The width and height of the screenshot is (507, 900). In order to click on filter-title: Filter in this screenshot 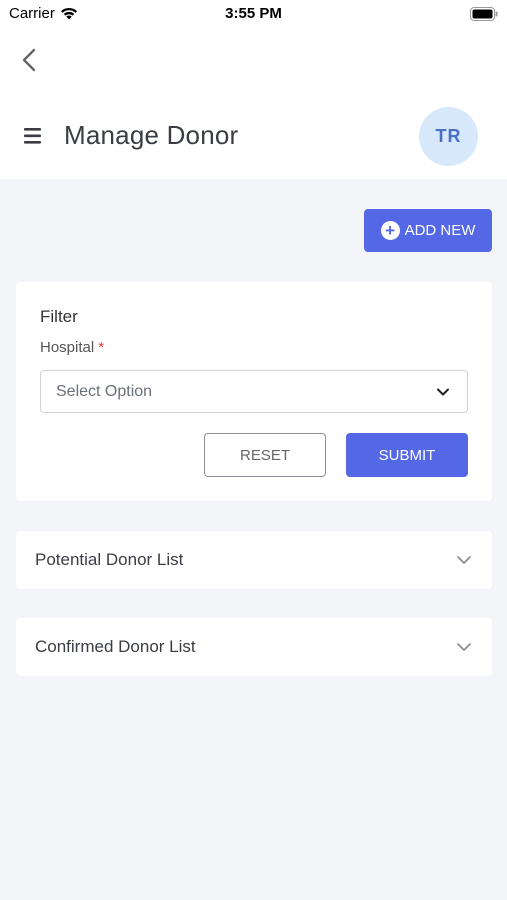, I will do `click(59, 316)`.